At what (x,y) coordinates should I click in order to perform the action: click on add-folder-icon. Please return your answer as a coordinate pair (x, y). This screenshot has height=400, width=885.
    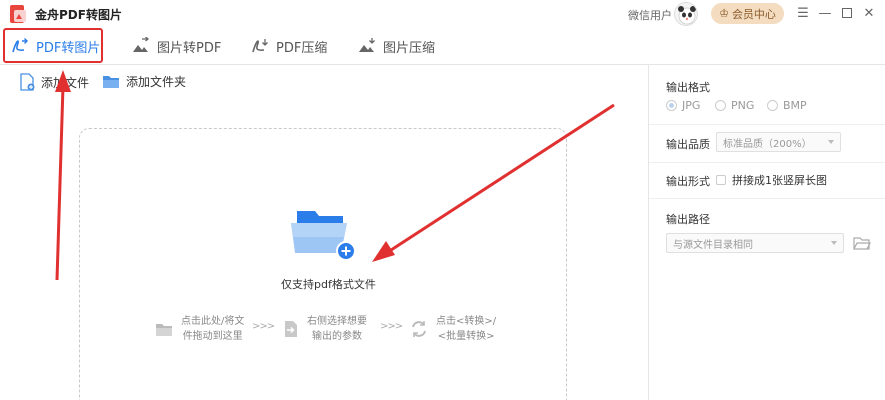
    Looking at the image, I should click on (111, 81).